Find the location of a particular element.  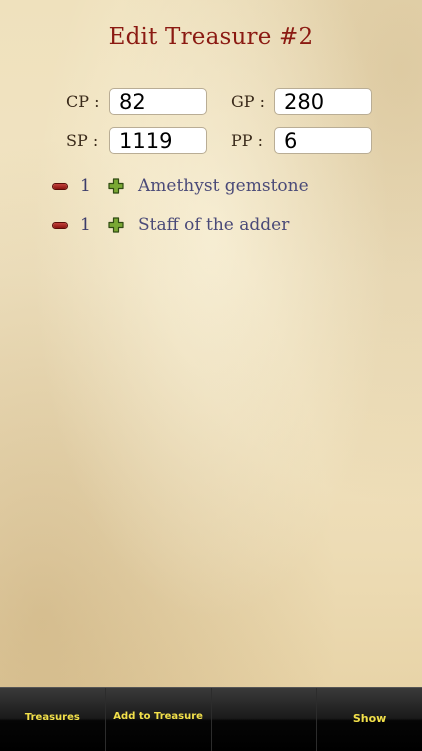

item-name: Staff of the adder is located at coordinates (213, 225).